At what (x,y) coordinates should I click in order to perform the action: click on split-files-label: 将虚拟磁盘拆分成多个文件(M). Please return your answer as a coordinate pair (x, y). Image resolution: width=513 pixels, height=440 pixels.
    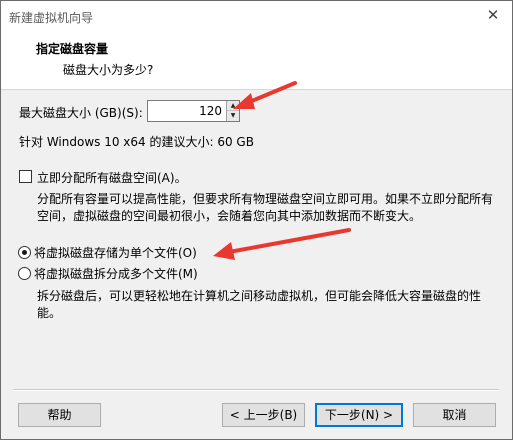
    Looking at the image, I should click on (116, 273).